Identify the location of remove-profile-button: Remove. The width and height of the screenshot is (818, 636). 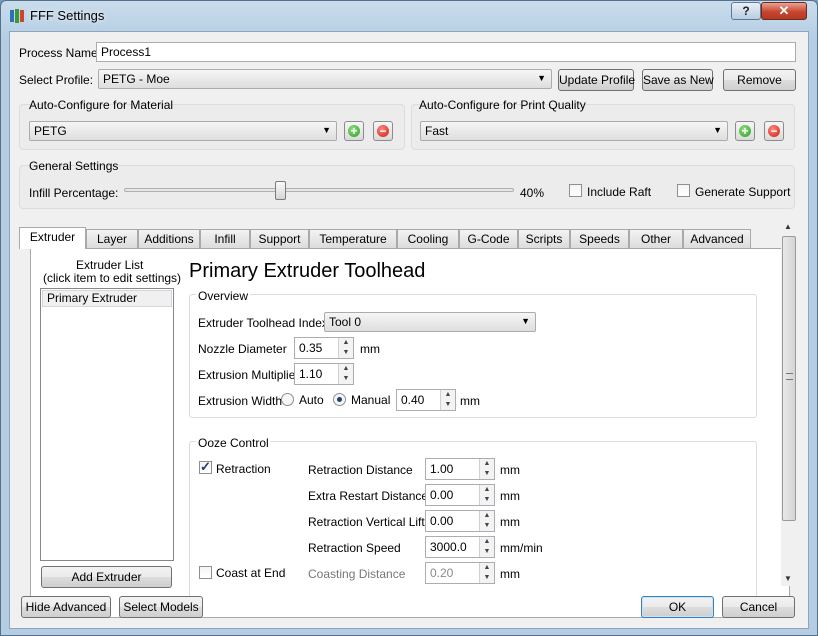
(759, 80).